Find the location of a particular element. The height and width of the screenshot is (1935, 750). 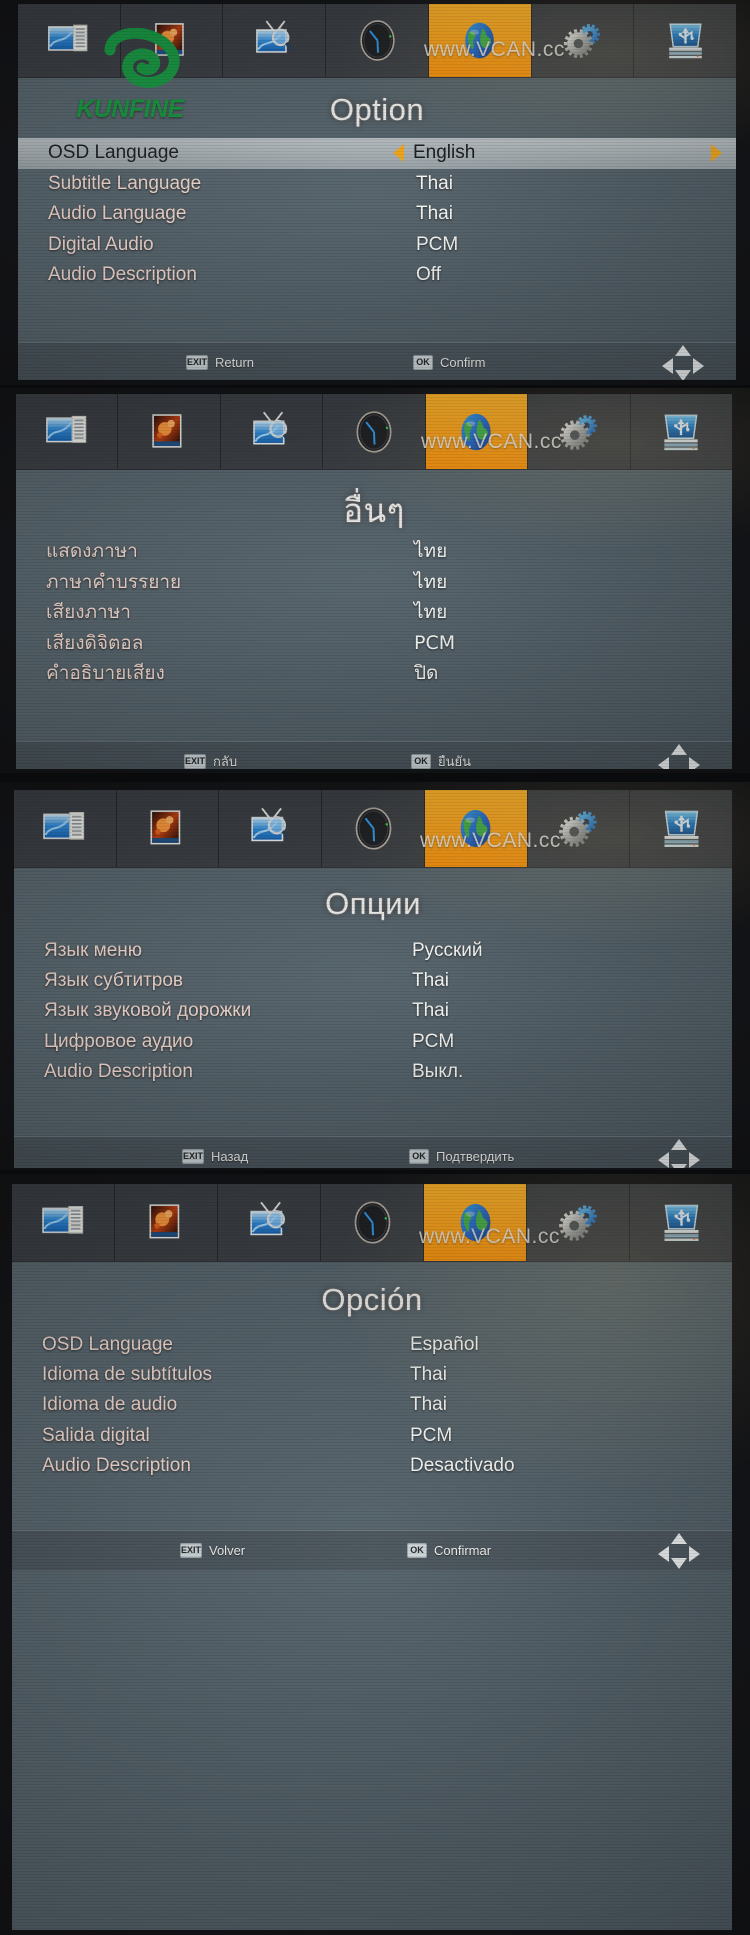

usb-icon is located at coordinates (685, 41).